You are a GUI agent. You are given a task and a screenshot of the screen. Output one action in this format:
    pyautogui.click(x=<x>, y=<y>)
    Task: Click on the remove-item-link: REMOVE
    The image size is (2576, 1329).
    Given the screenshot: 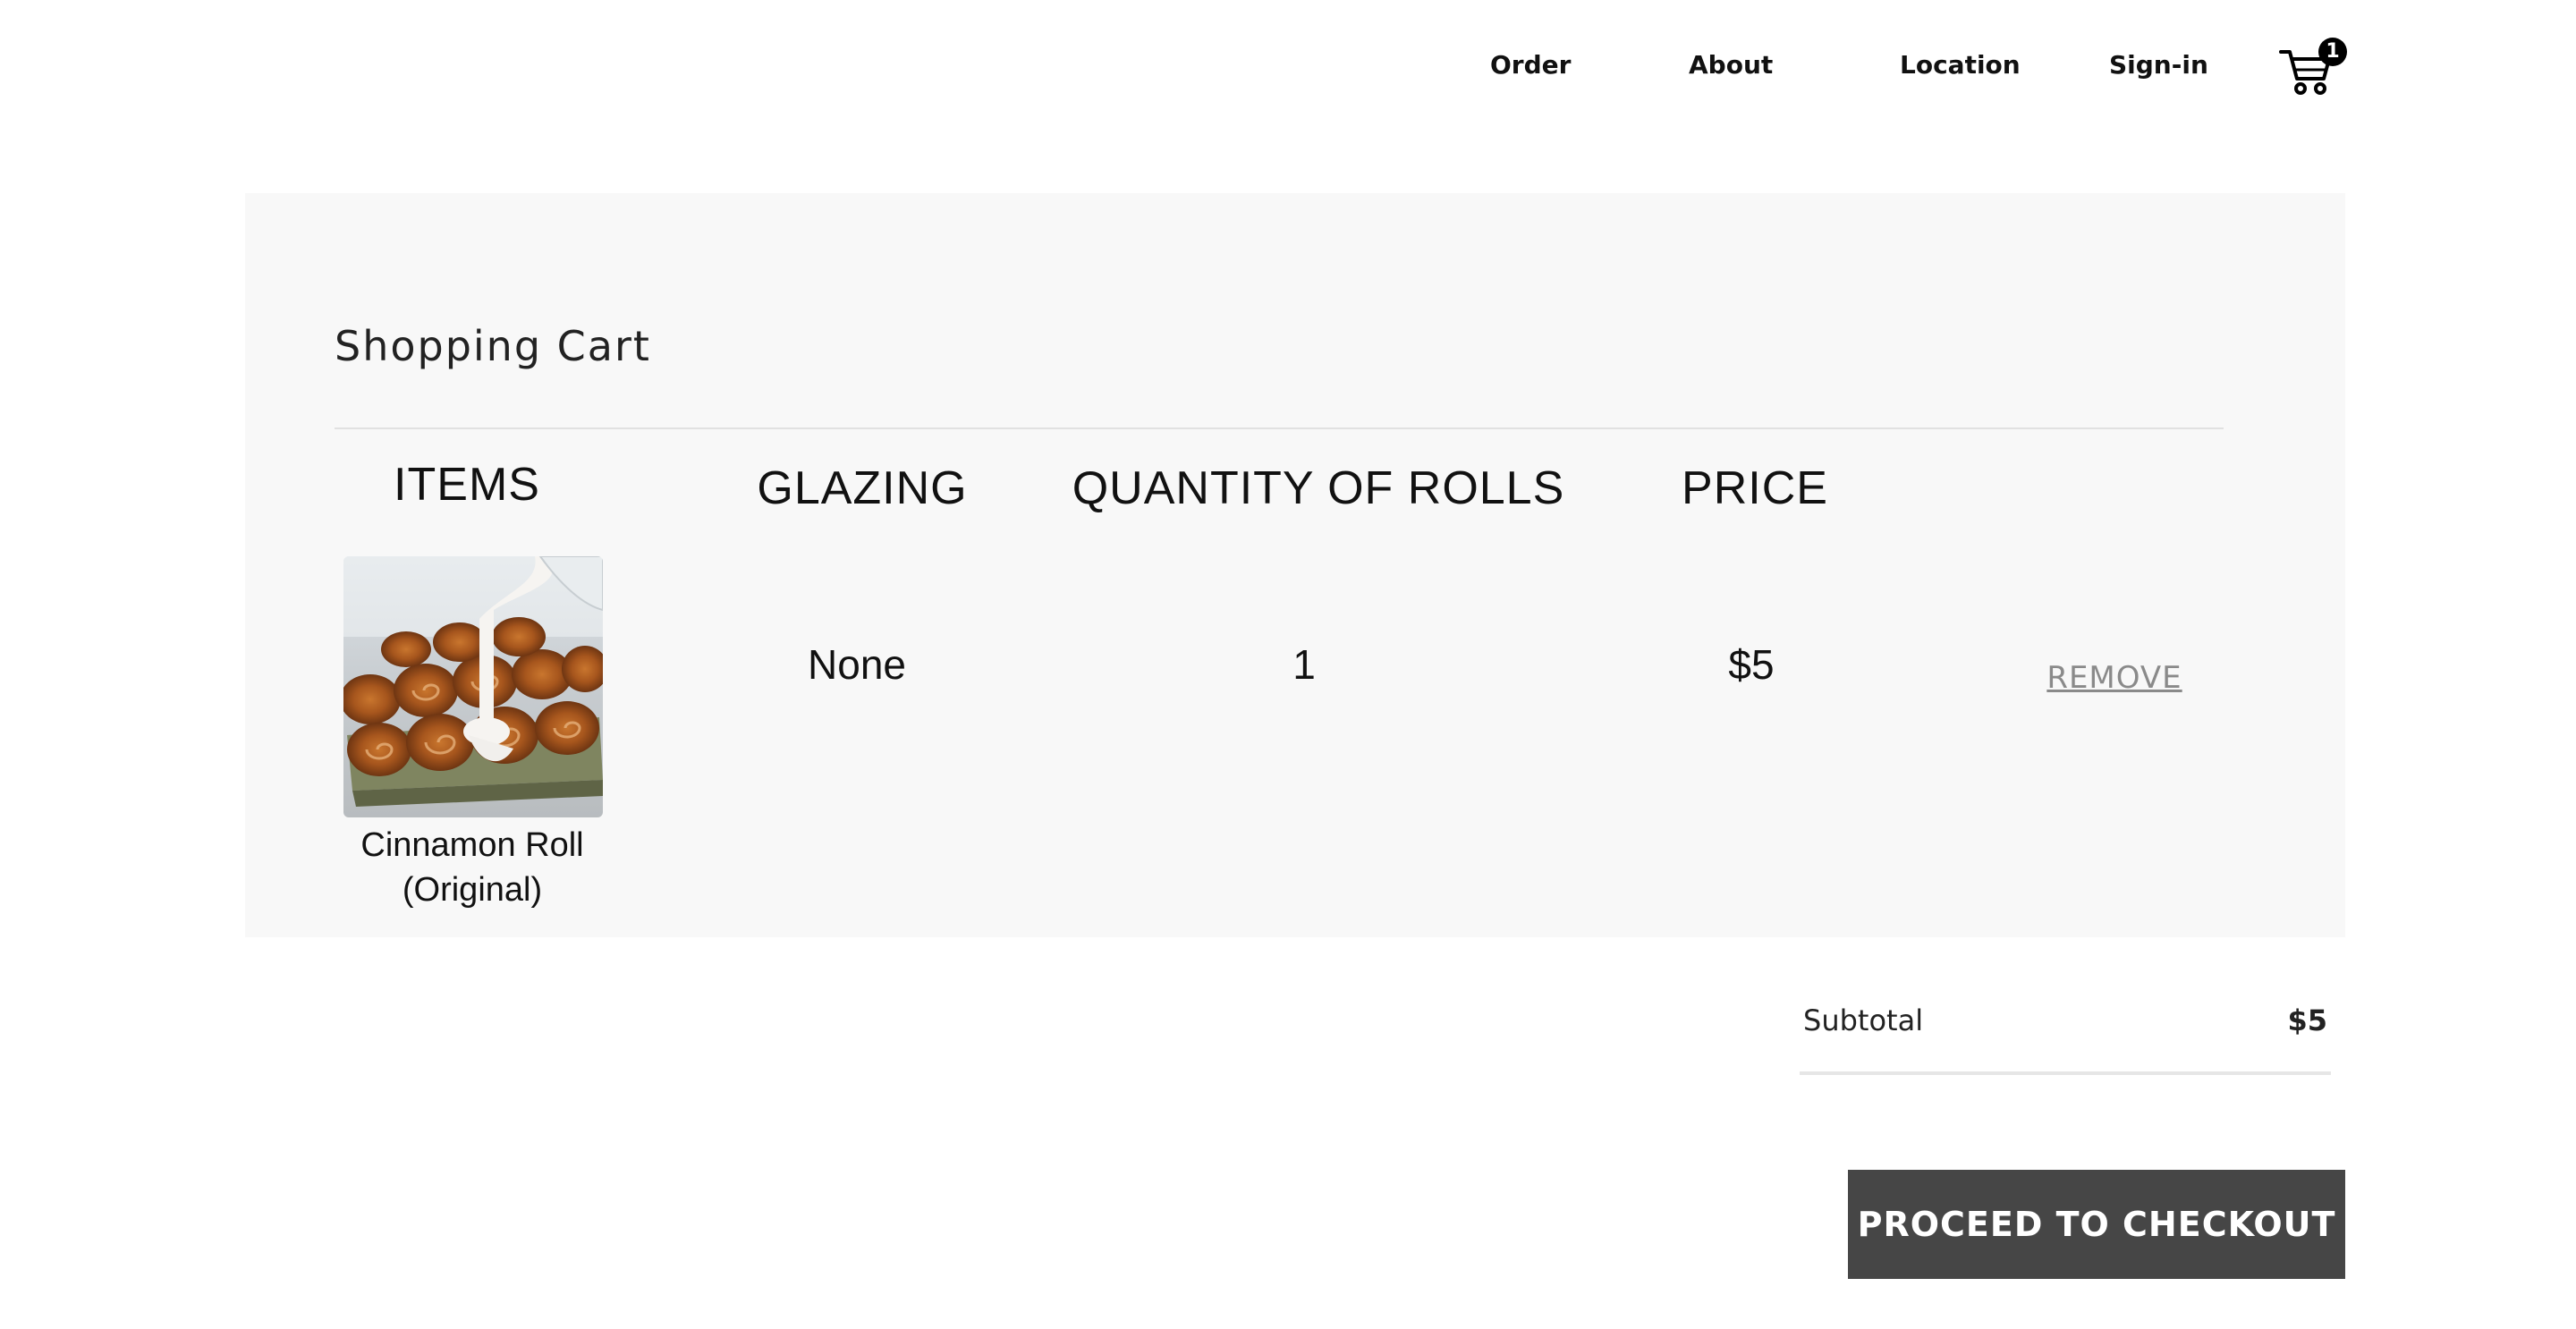 What is the action you would take?
    pyautogui.click(x=2114, y=678)
    